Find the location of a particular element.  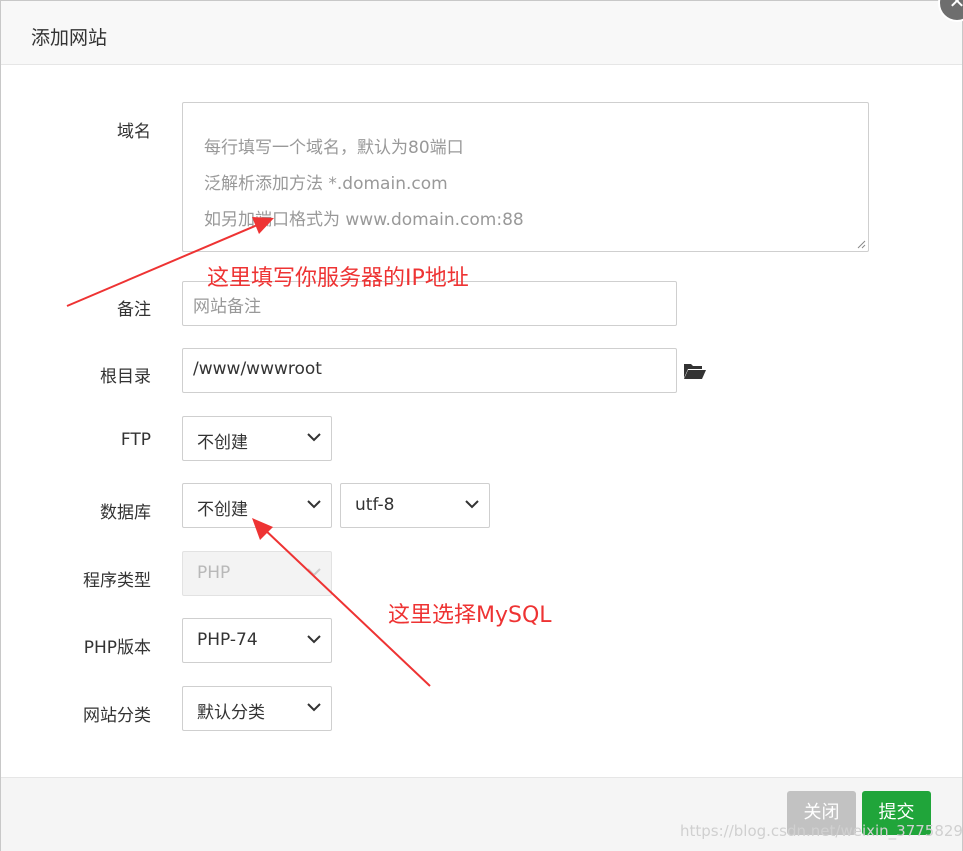

program-type-selected: PHP is located at coordinates (214, 573).